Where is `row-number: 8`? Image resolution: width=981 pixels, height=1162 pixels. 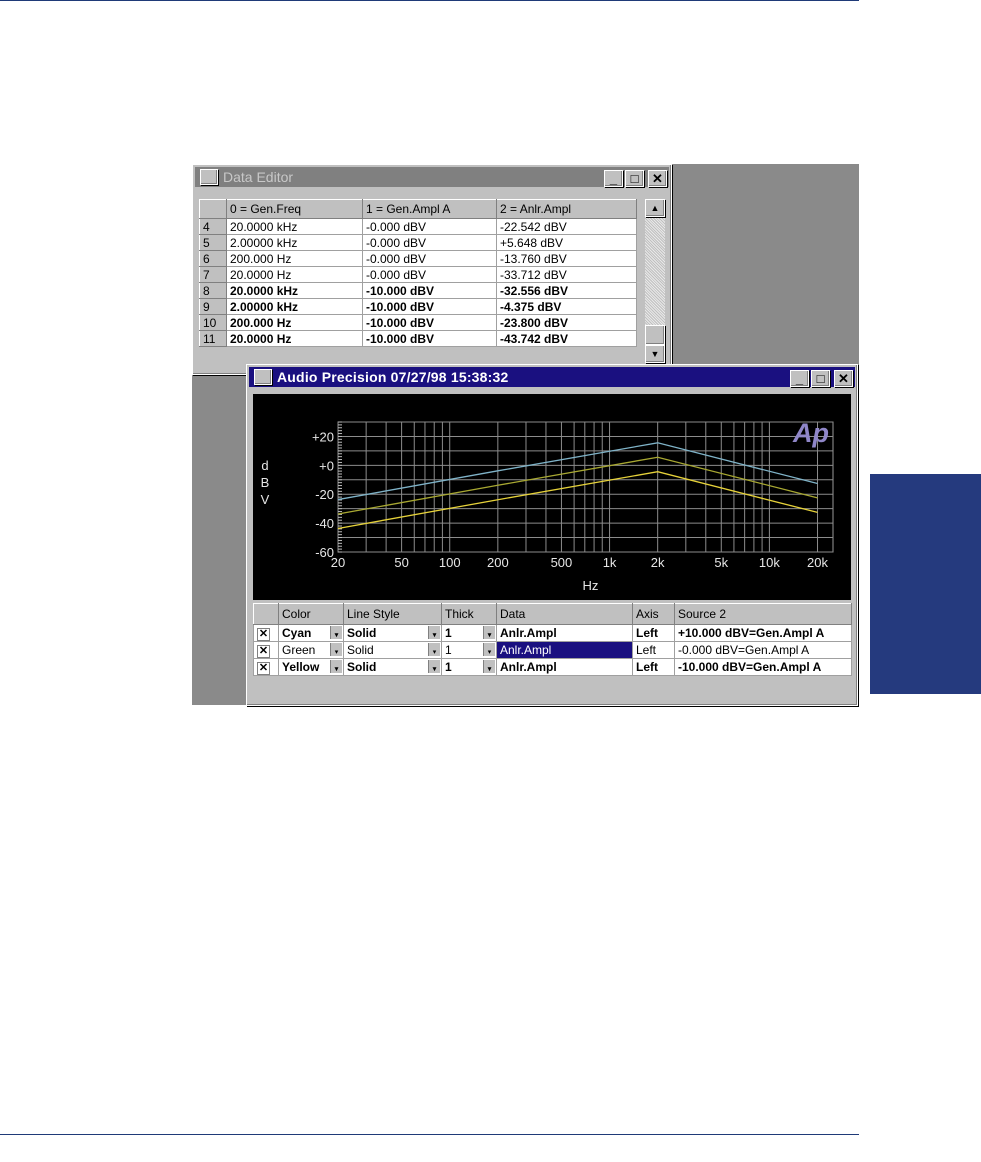 row-number: 8 is located at coordinates (213, 290).